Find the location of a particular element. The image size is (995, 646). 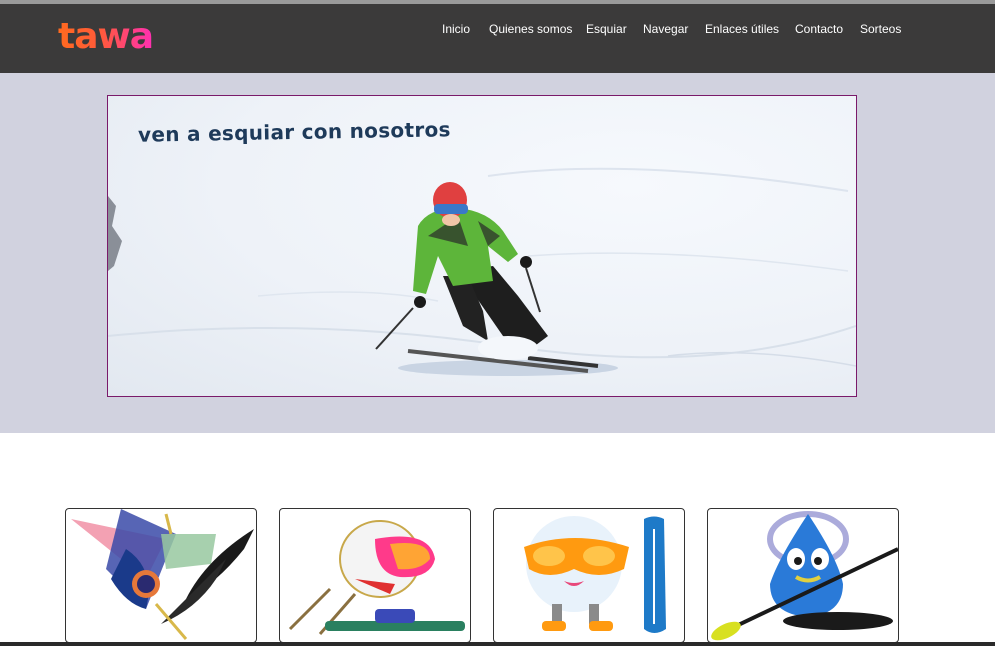

nav-item-inicio: Inicio is located at coordinates (456, 29).